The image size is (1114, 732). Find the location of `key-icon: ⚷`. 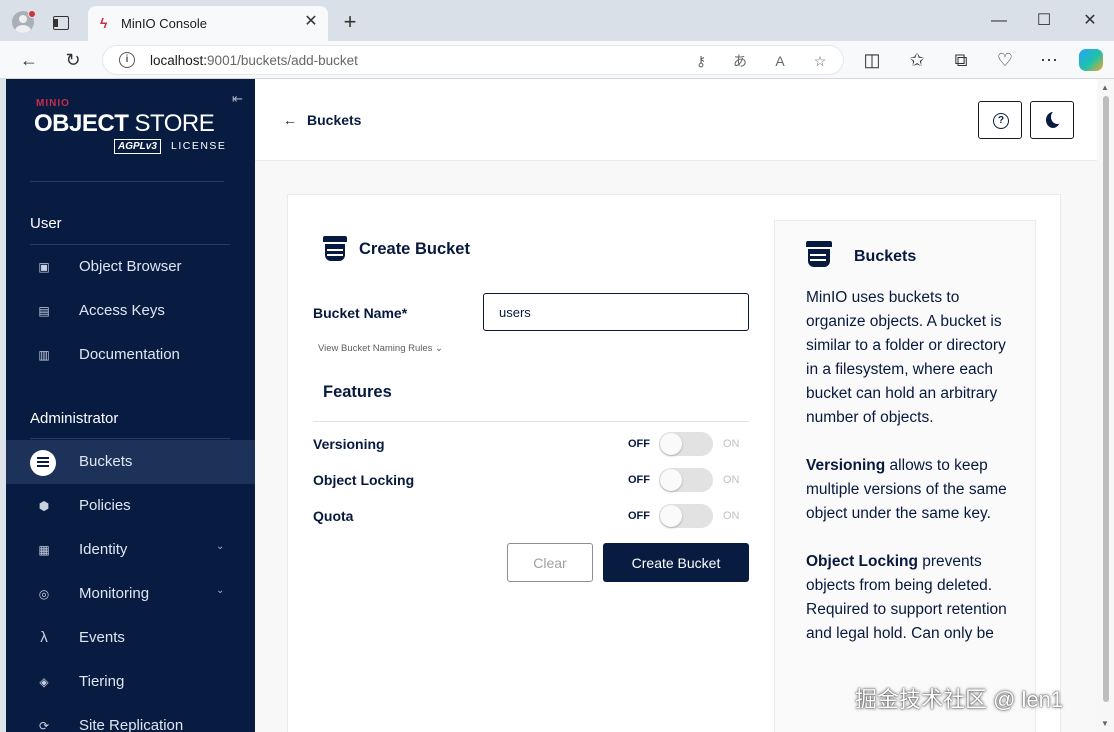

key-icon: ⚷ is located at coordinates (701, 61).